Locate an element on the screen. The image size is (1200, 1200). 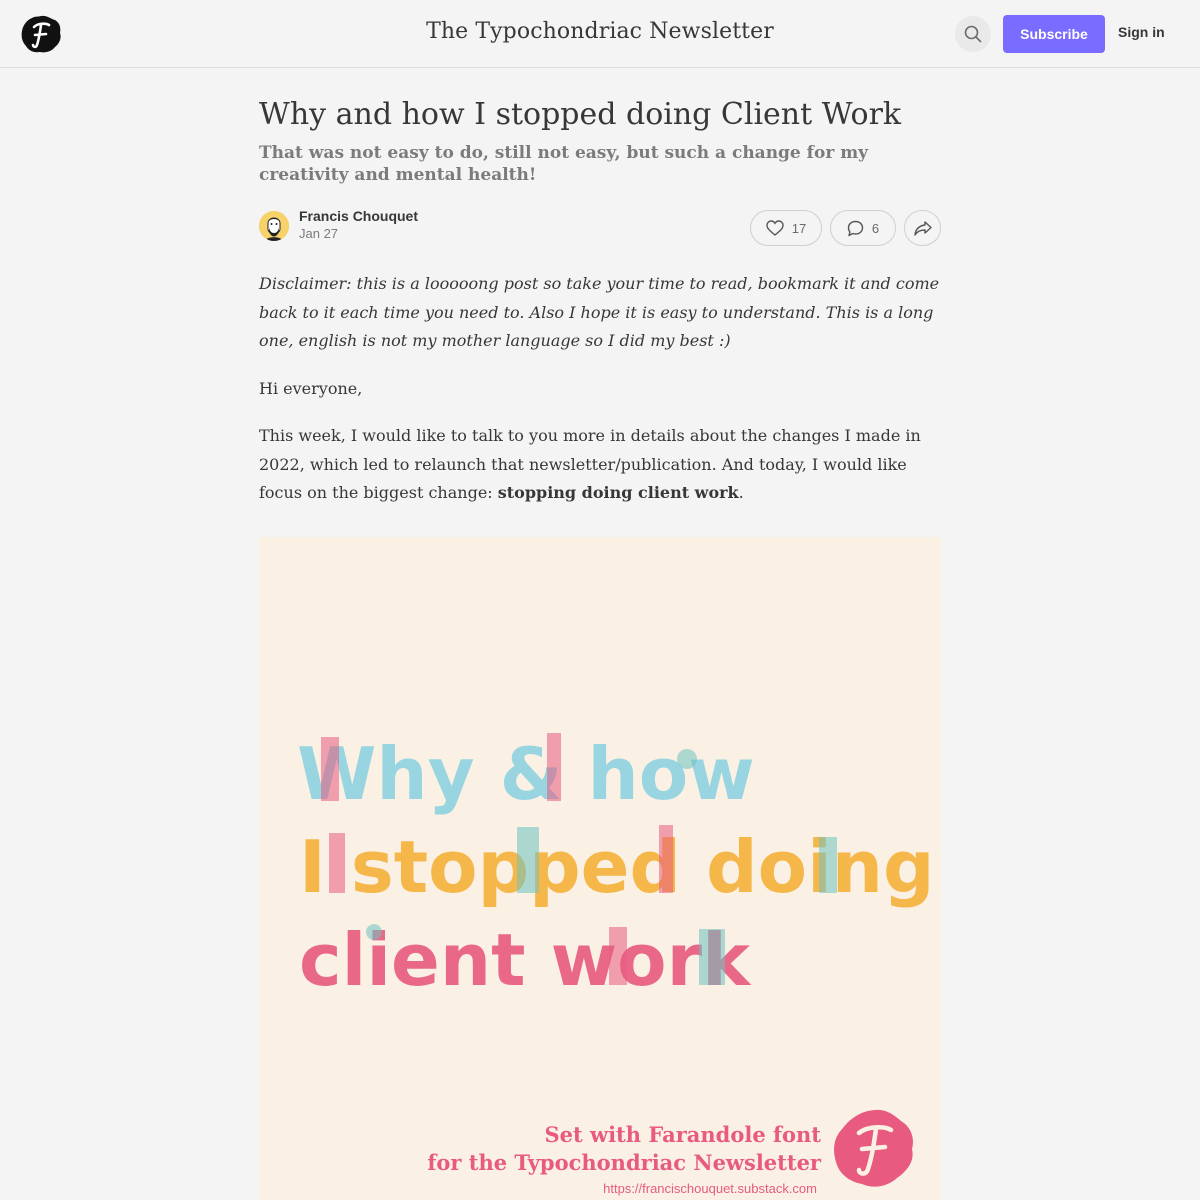
search-button is located at coordinates (973, 34).